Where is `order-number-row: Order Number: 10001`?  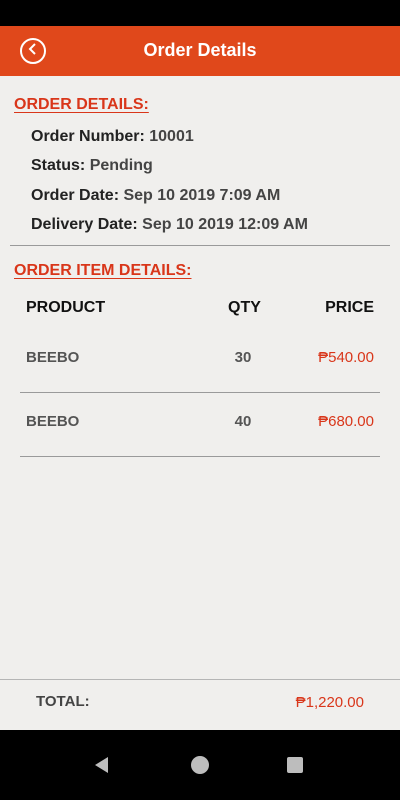
order-number-row: Order Number: 10001 is located at coordinates (112, 137).